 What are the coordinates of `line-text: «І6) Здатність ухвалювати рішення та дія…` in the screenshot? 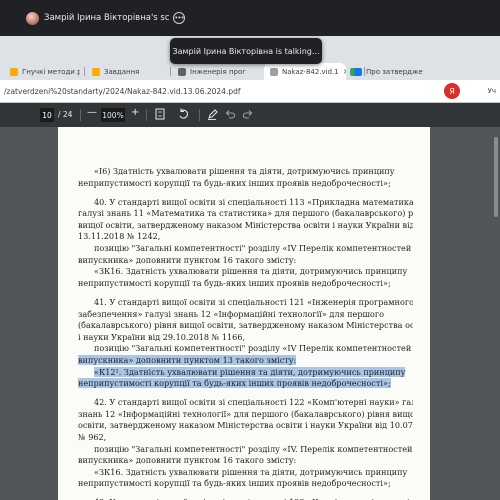 It's located at (244, 171).